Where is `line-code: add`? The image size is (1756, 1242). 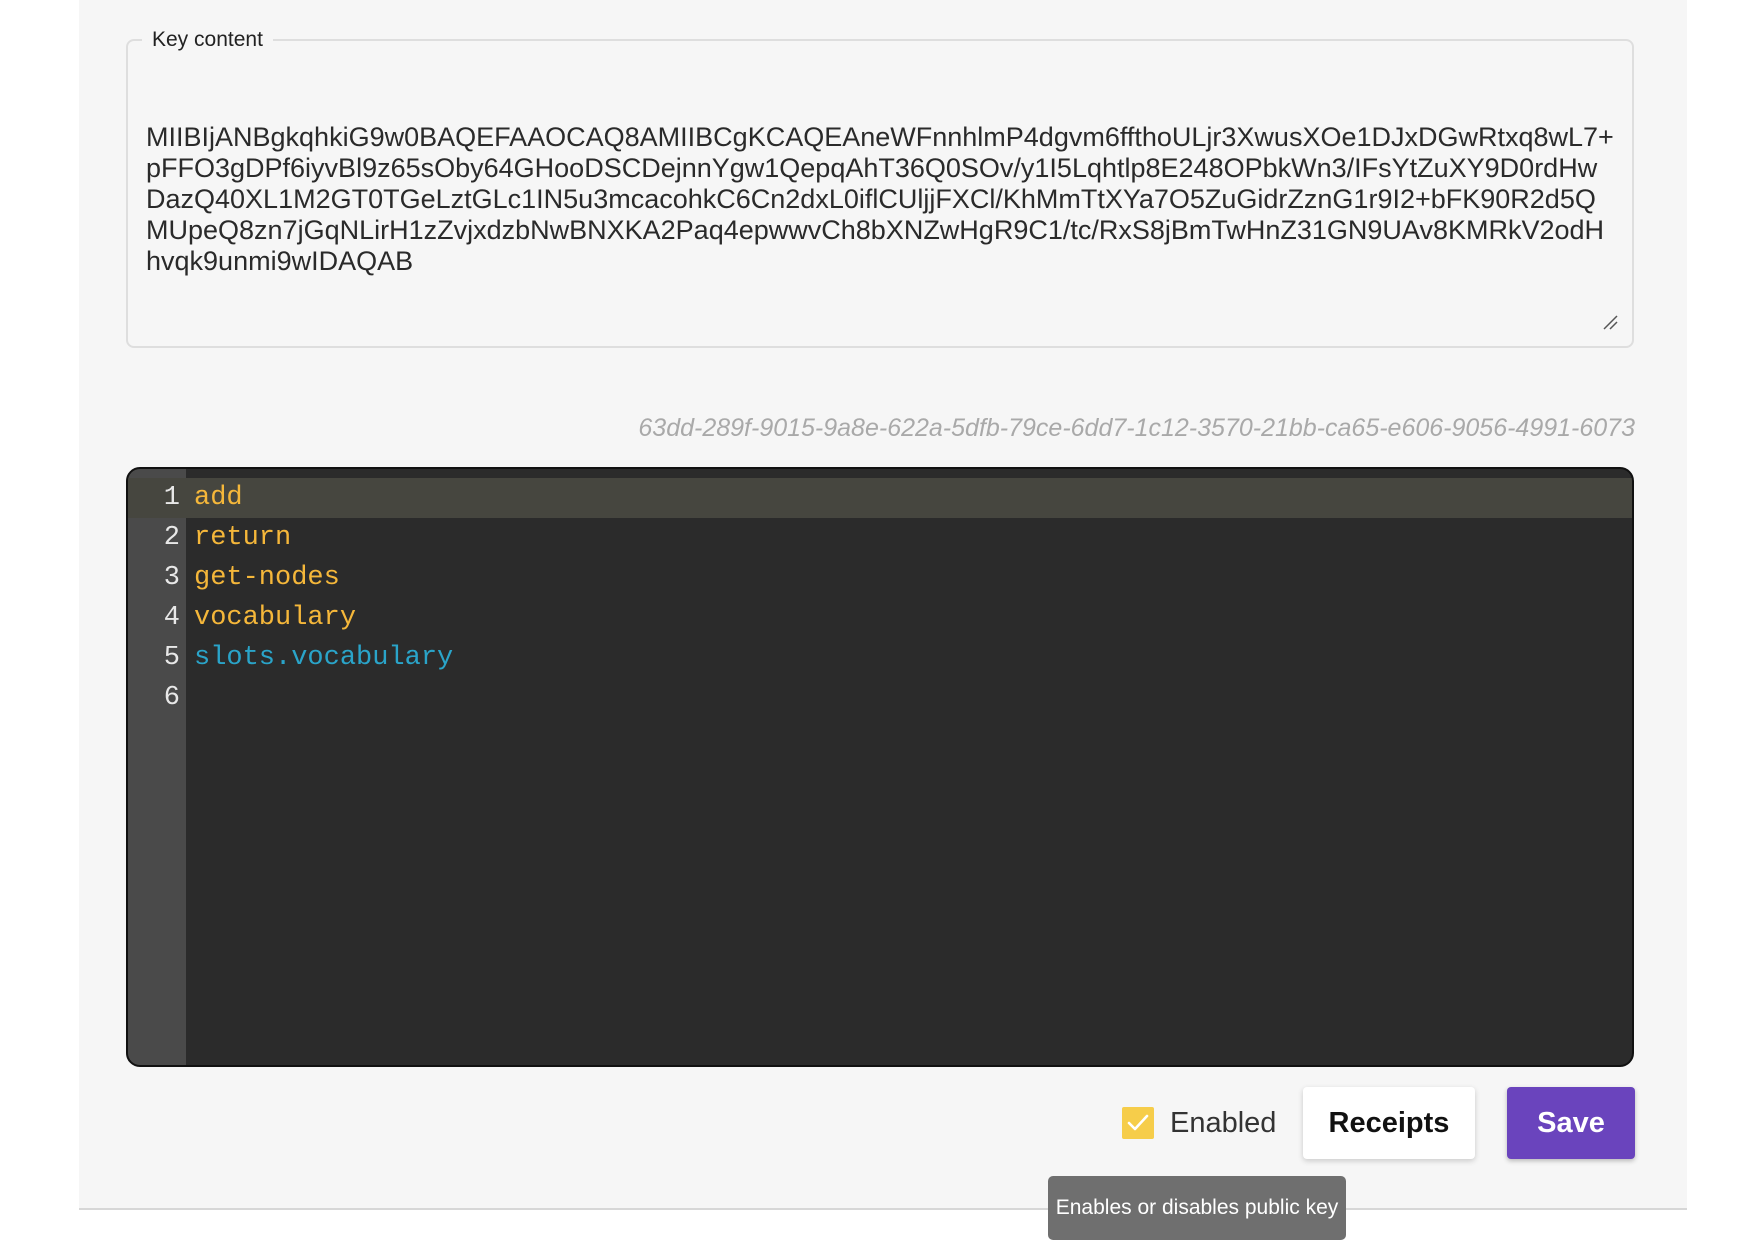 line-code: add is located at coordinates (218, 498).